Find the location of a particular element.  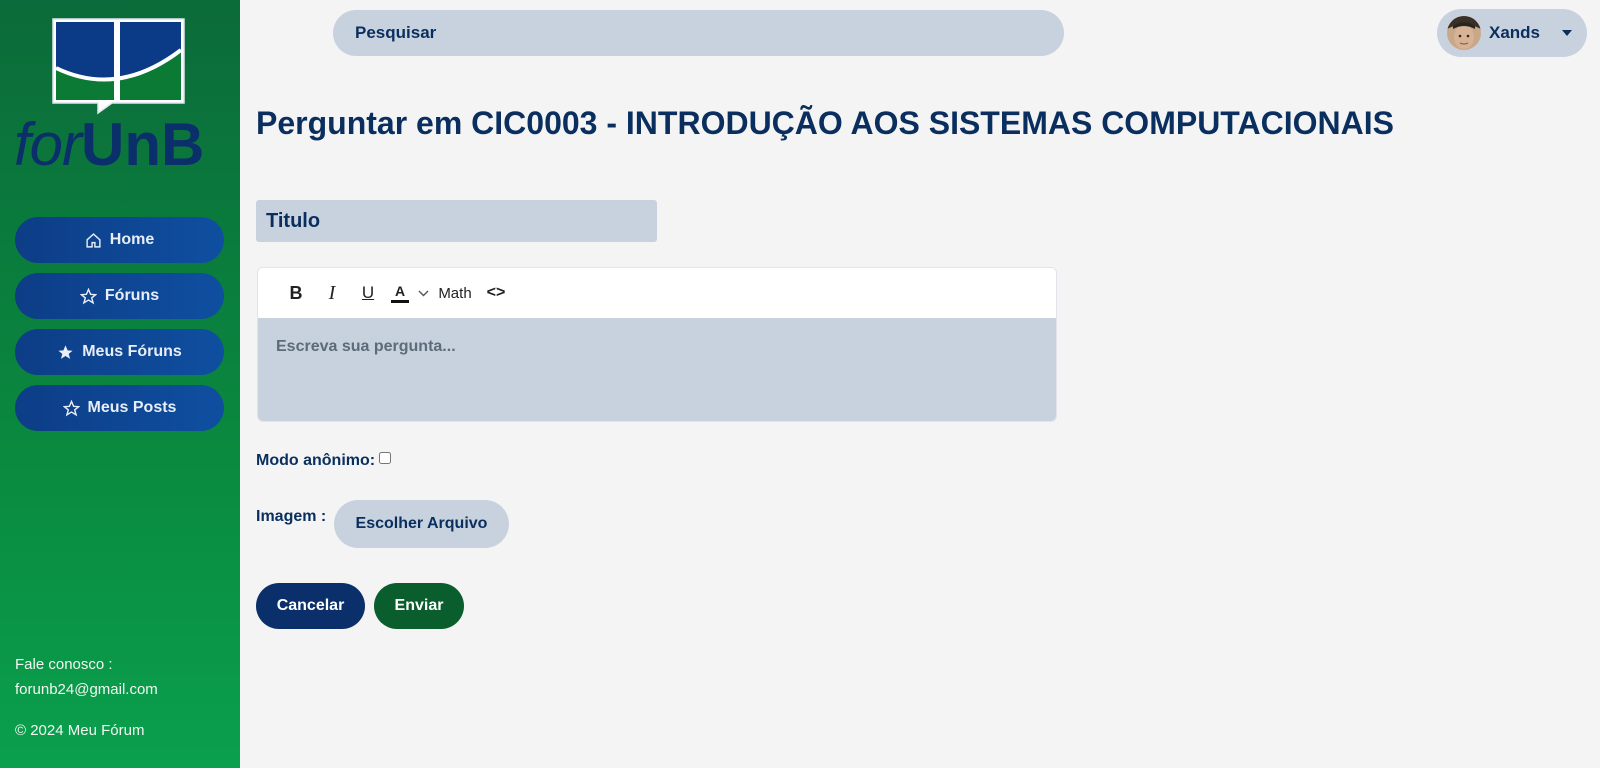

bold-button: B is located at coordinates (296, 293).